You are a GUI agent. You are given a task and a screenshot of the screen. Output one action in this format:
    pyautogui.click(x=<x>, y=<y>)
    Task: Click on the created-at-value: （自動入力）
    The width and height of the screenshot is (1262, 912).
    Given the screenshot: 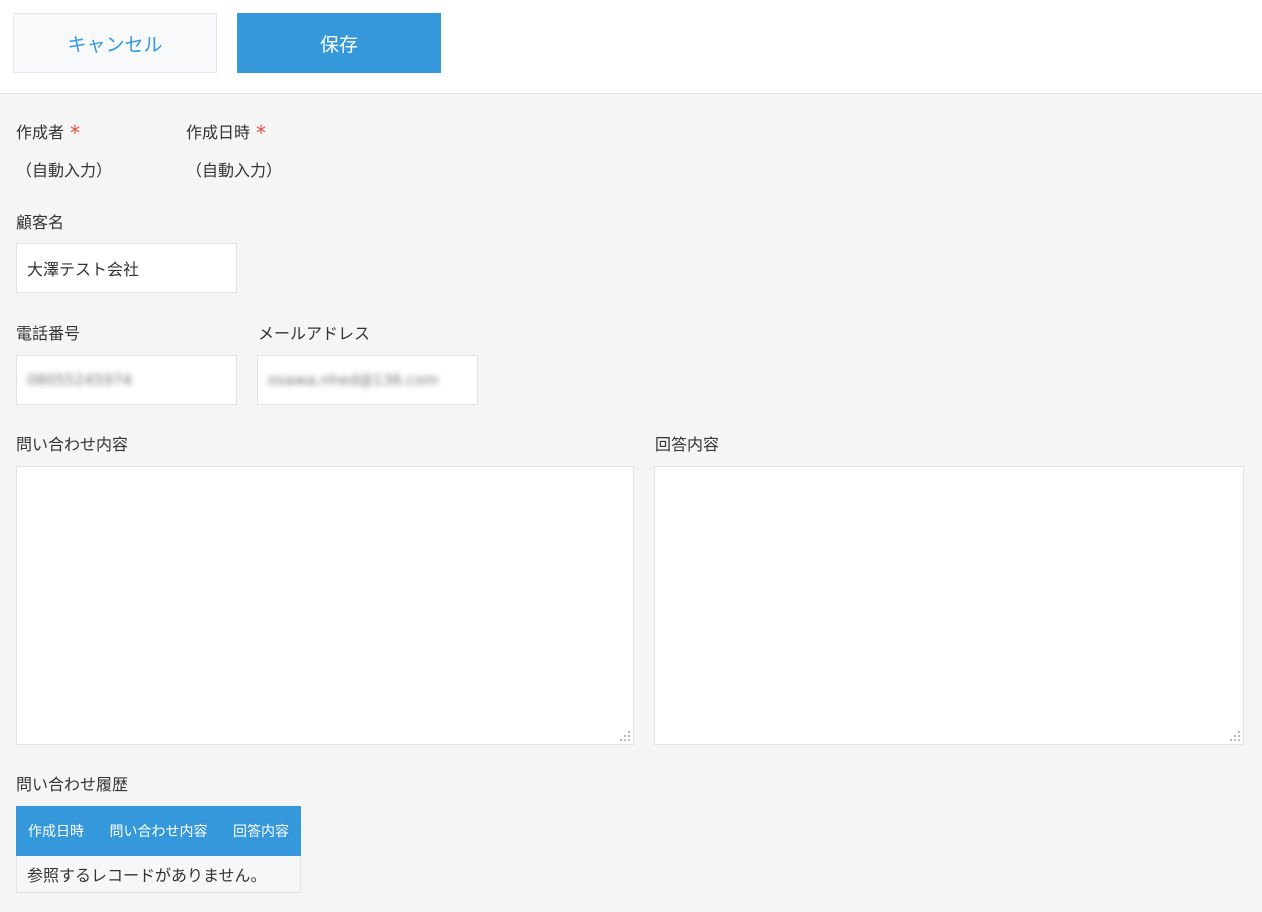 What is the action you would take?
    pyautogui.click(x=234, y=170)
    